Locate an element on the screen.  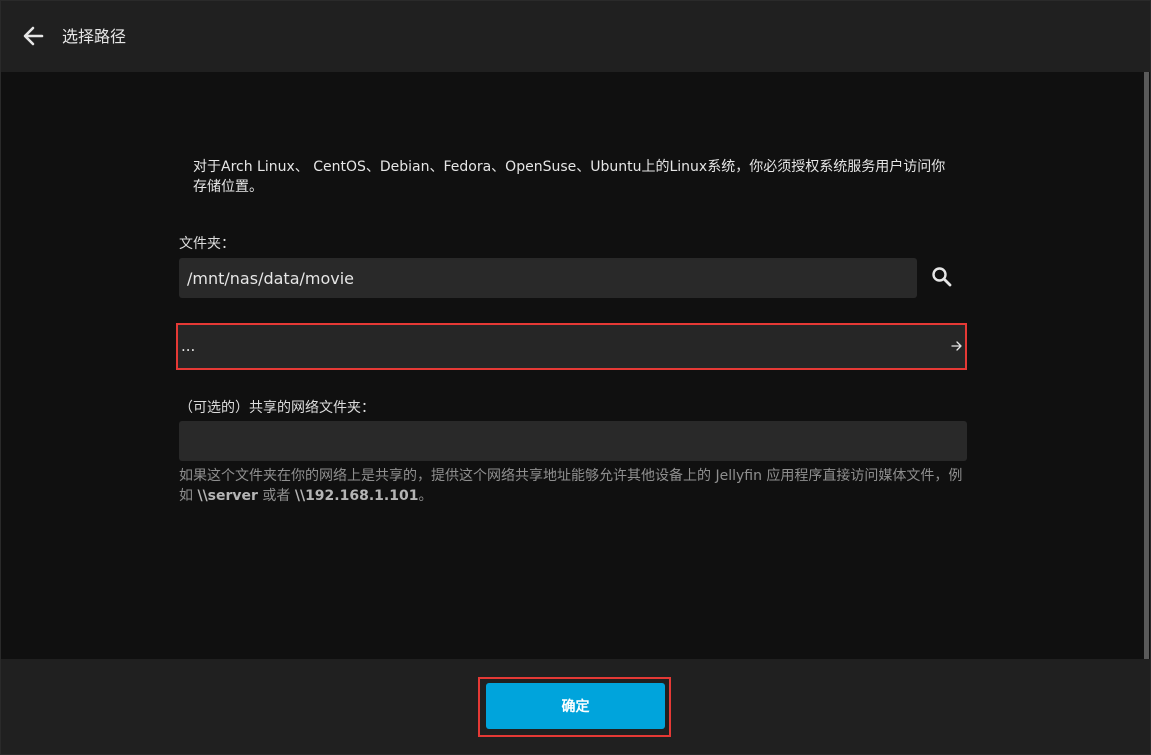
arrow-left-icon is located at coordinates (33, 36).